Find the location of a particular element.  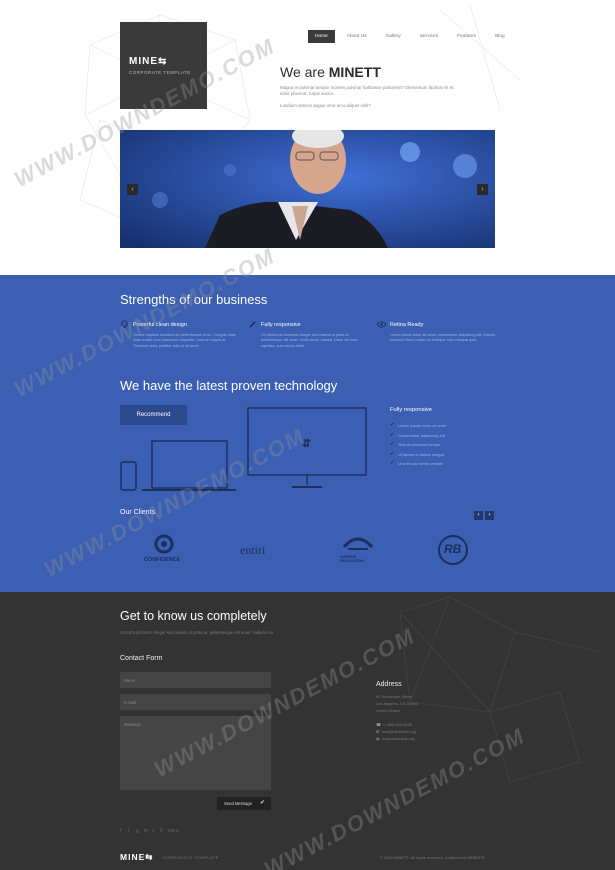

footer-title: Get to know us completely is located at coordinates (193, 616).